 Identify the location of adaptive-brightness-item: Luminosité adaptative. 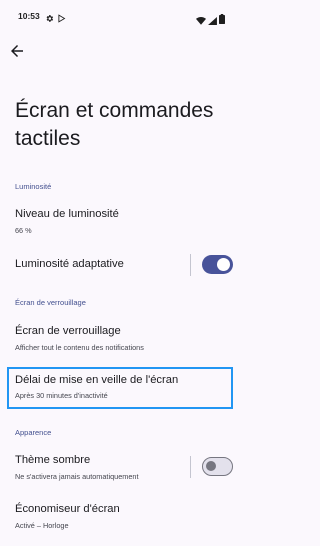
(121, 265).